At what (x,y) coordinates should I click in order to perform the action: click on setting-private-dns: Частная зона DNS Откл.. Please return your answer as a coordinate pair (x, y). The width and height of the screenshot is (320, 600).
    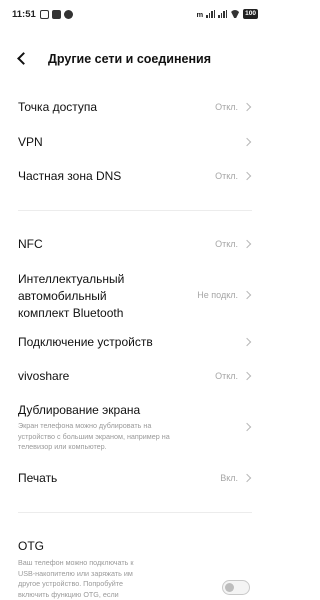
    Looking at the image, I should click on (135, 176).